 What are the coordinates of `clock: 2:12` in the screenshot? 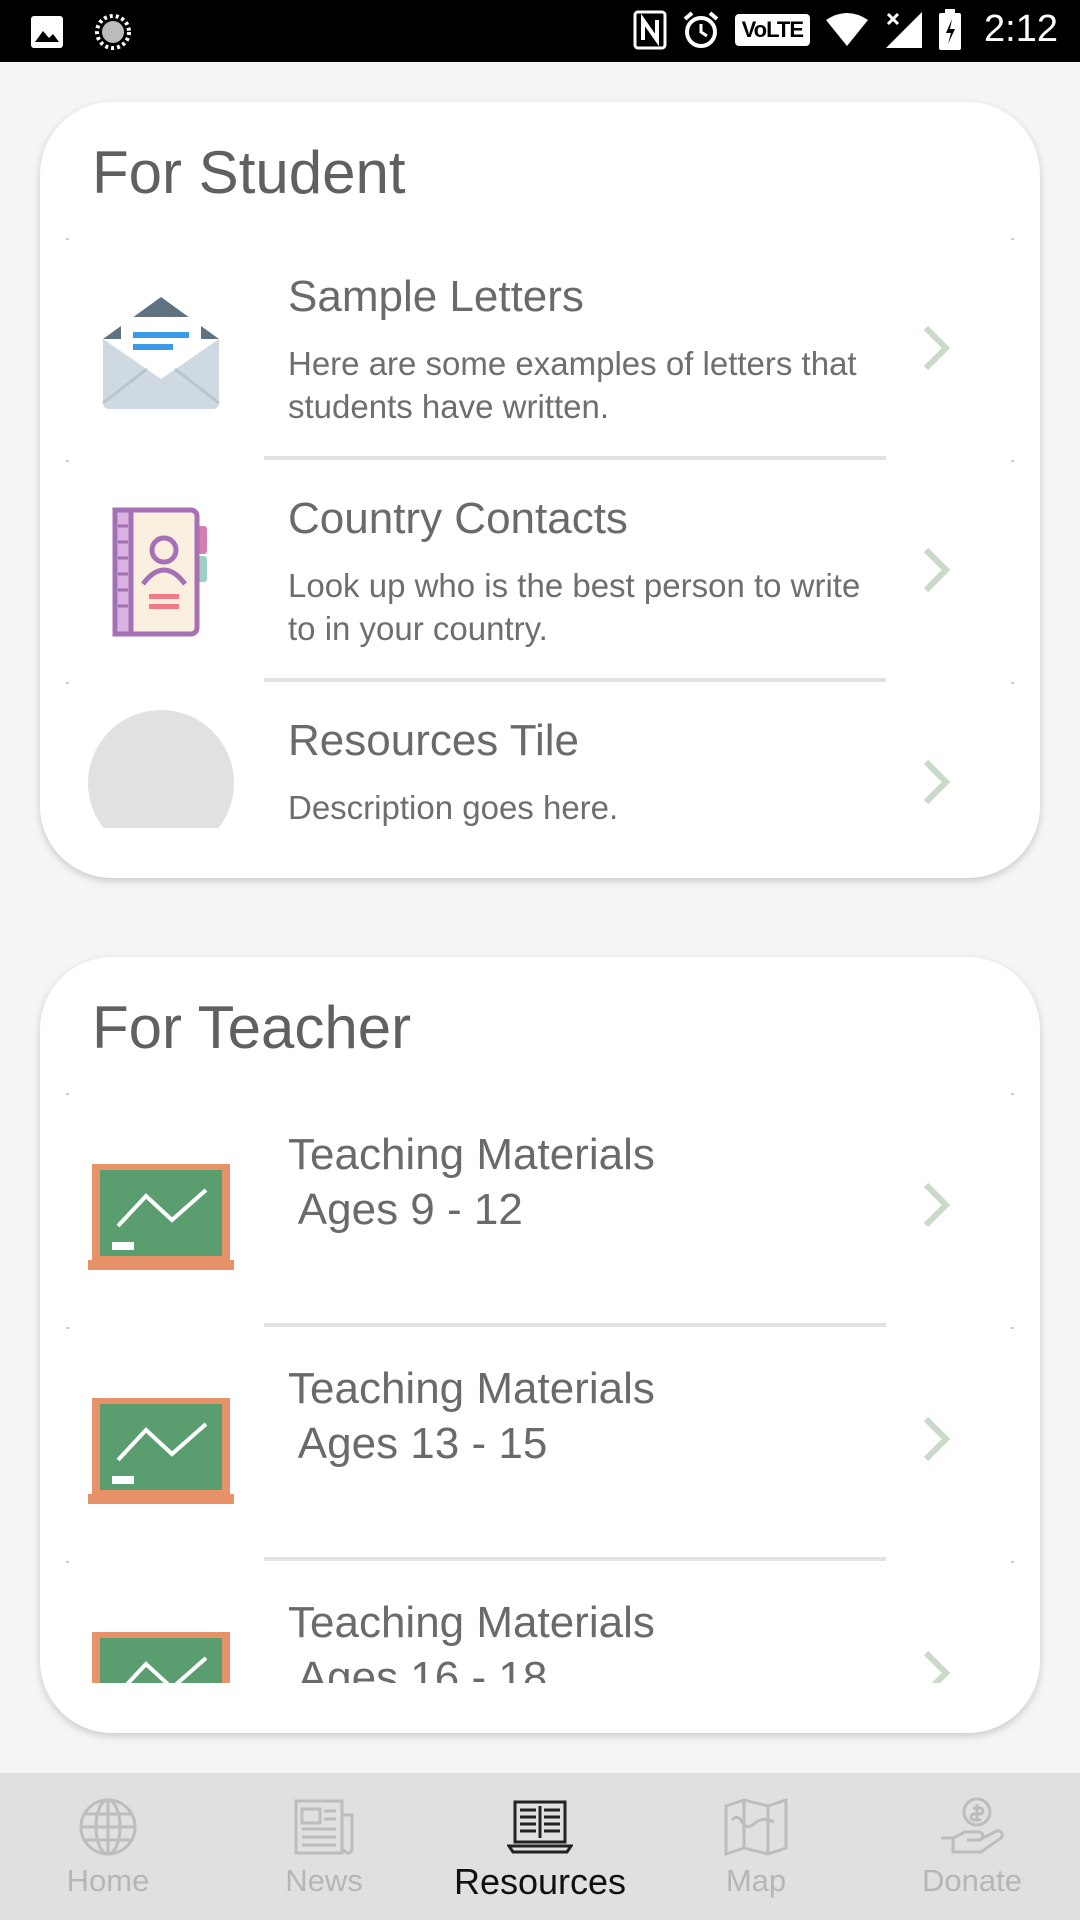 It's located at (1021, 29).